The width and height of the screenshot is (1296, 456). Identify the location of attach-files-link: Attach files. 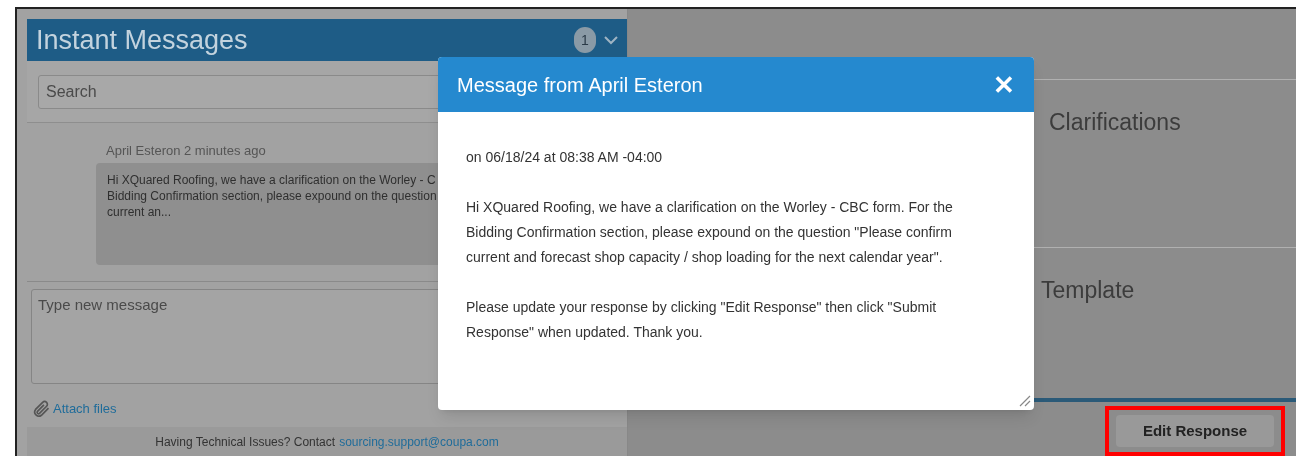
(85, 409).